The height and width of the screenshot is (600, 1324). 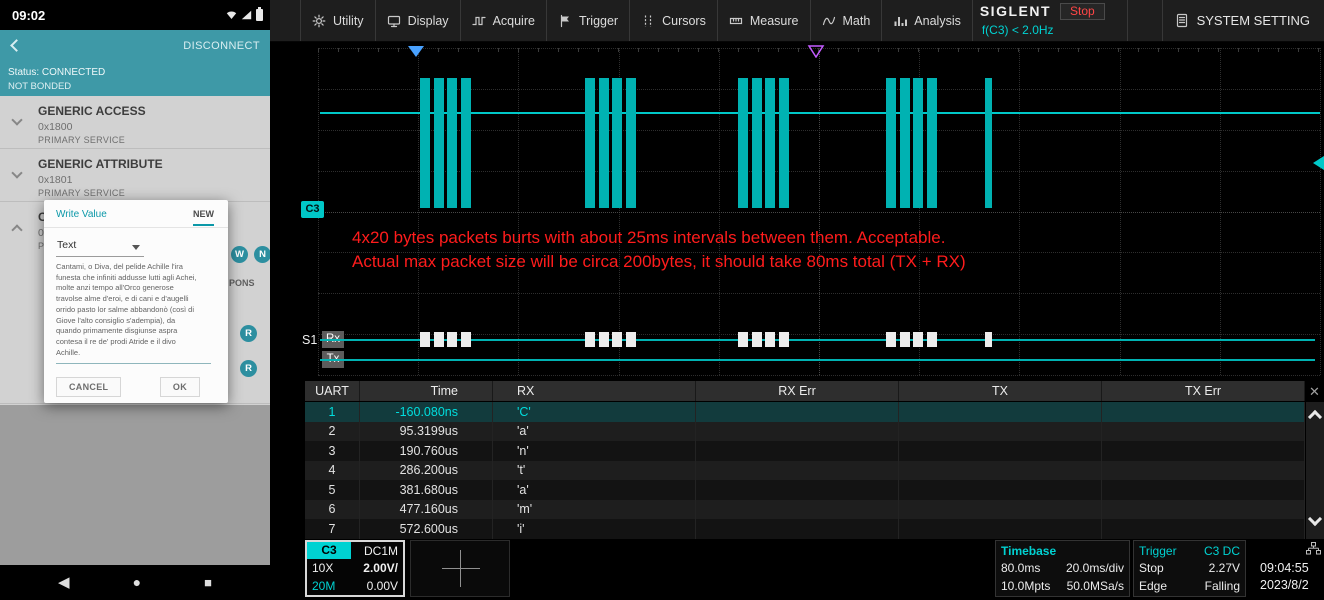 What do you see at coordinates (1284, 568) in the screenshot?
I see `scope-time: 09:04:55` at bounding box center [1284, 568].